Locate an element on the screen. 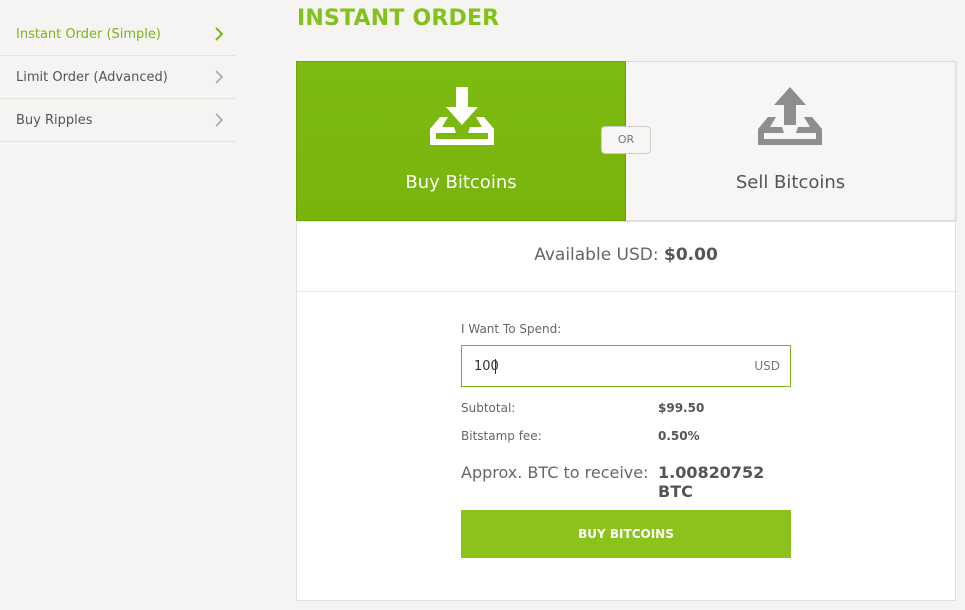 Image resolution: width=965 pixels, height=610 pixels. sidebar-item-buy-ripples: Buy Ripples is located at coordinates (118, 120).